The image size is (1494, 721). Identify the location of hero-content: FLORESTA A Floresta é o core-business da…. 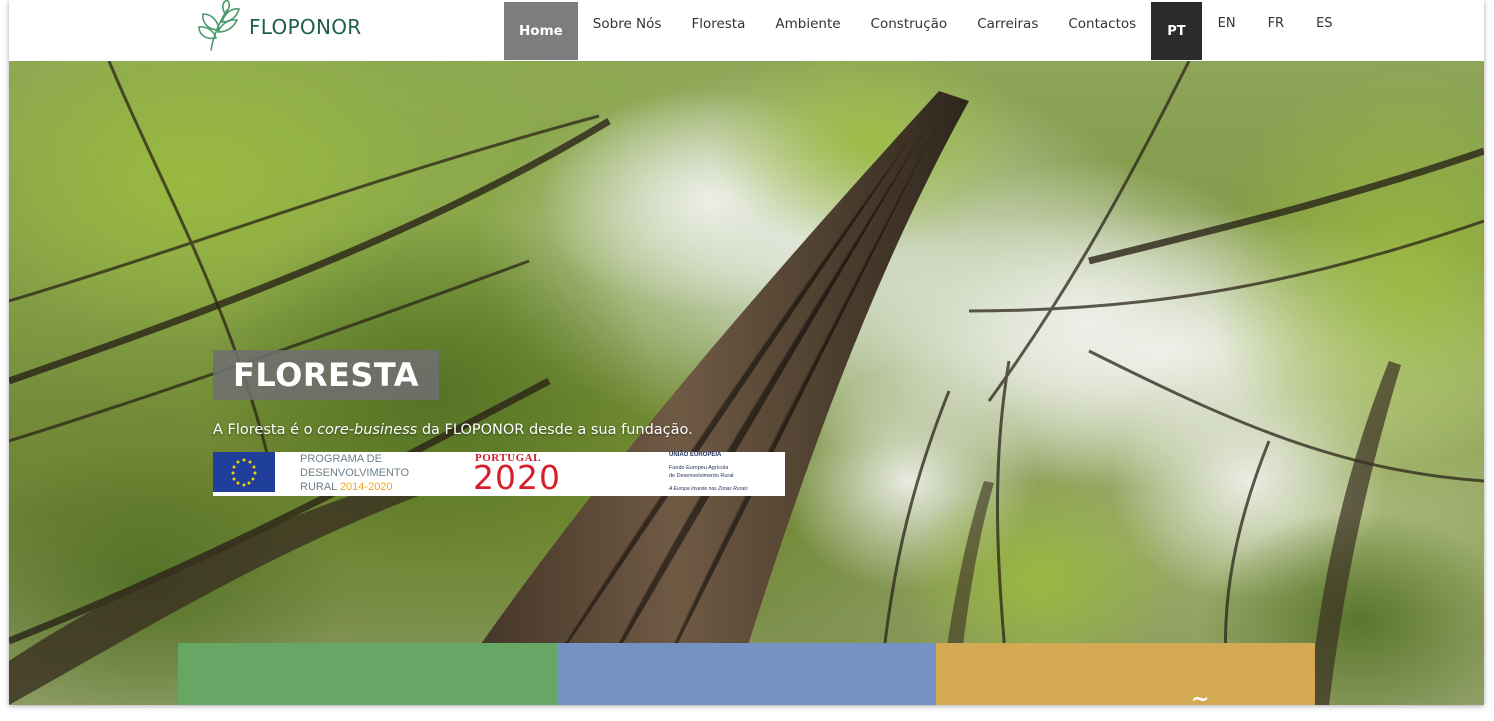
(499, 423).